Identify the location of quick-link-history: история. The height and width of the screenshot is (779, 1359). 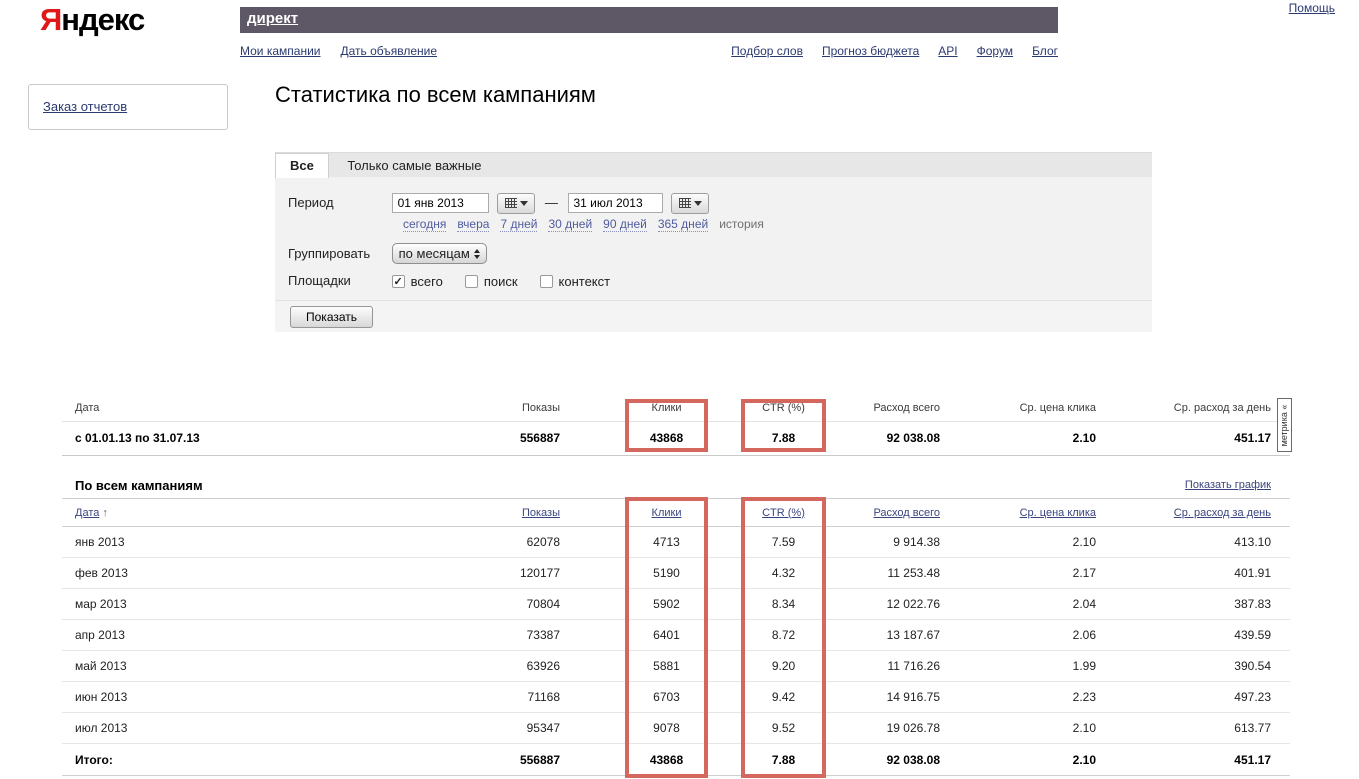
(741, 224).